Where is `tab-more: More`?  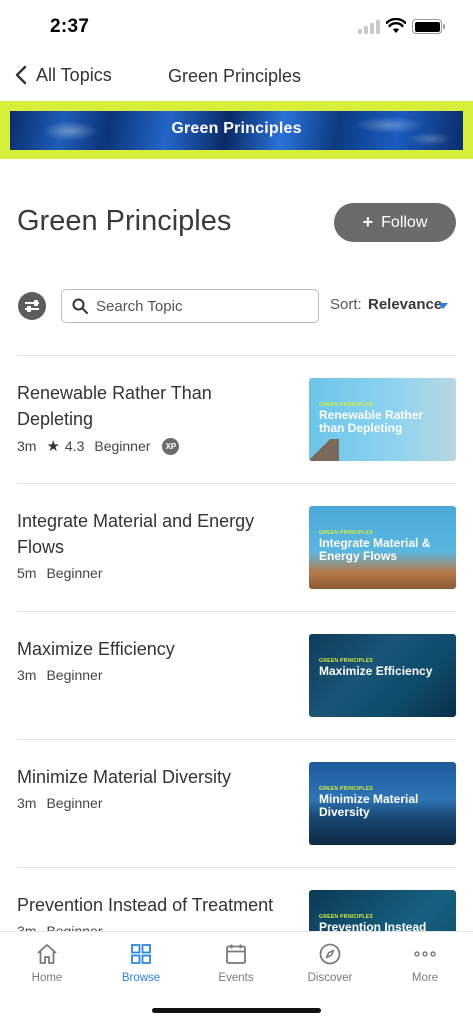 tab-more: More is located at coordinates (425, 962).